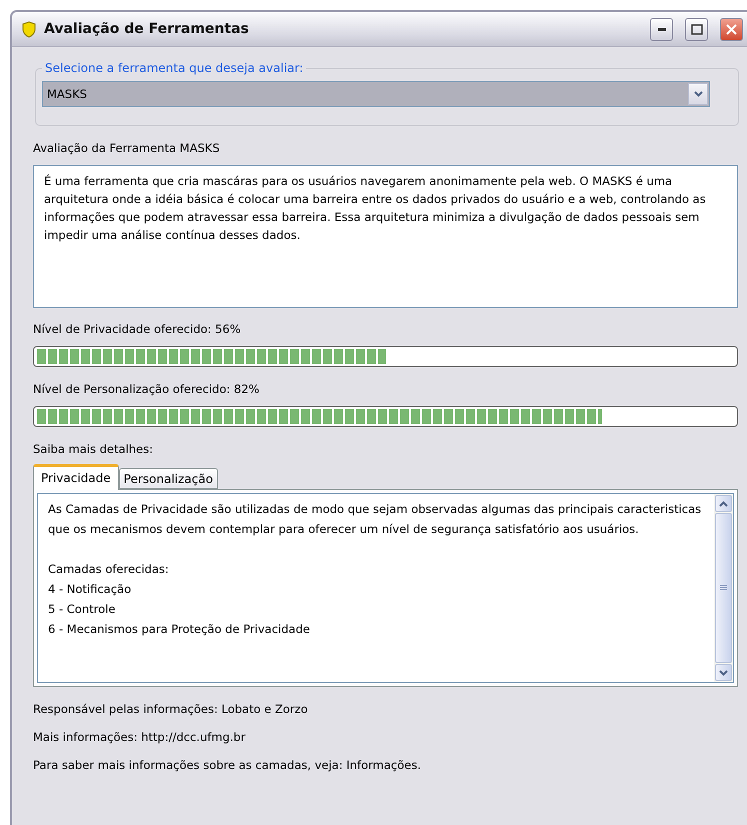 The height and width of the screenshot is (825, 747). I want to click on scrollbar, so click(723, 588).